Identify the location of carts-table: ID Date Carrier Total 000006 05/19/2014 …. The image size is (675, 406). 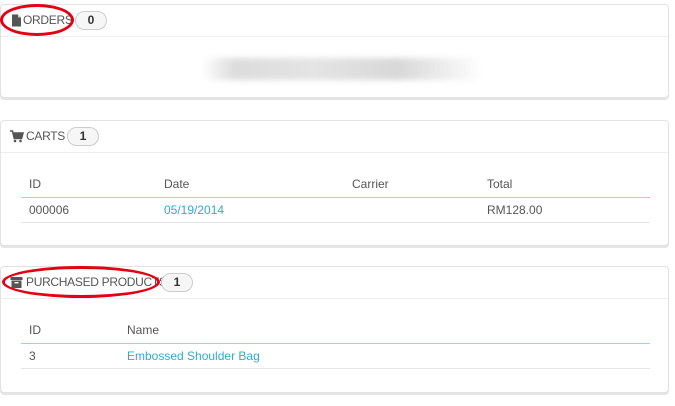
(335, 197).